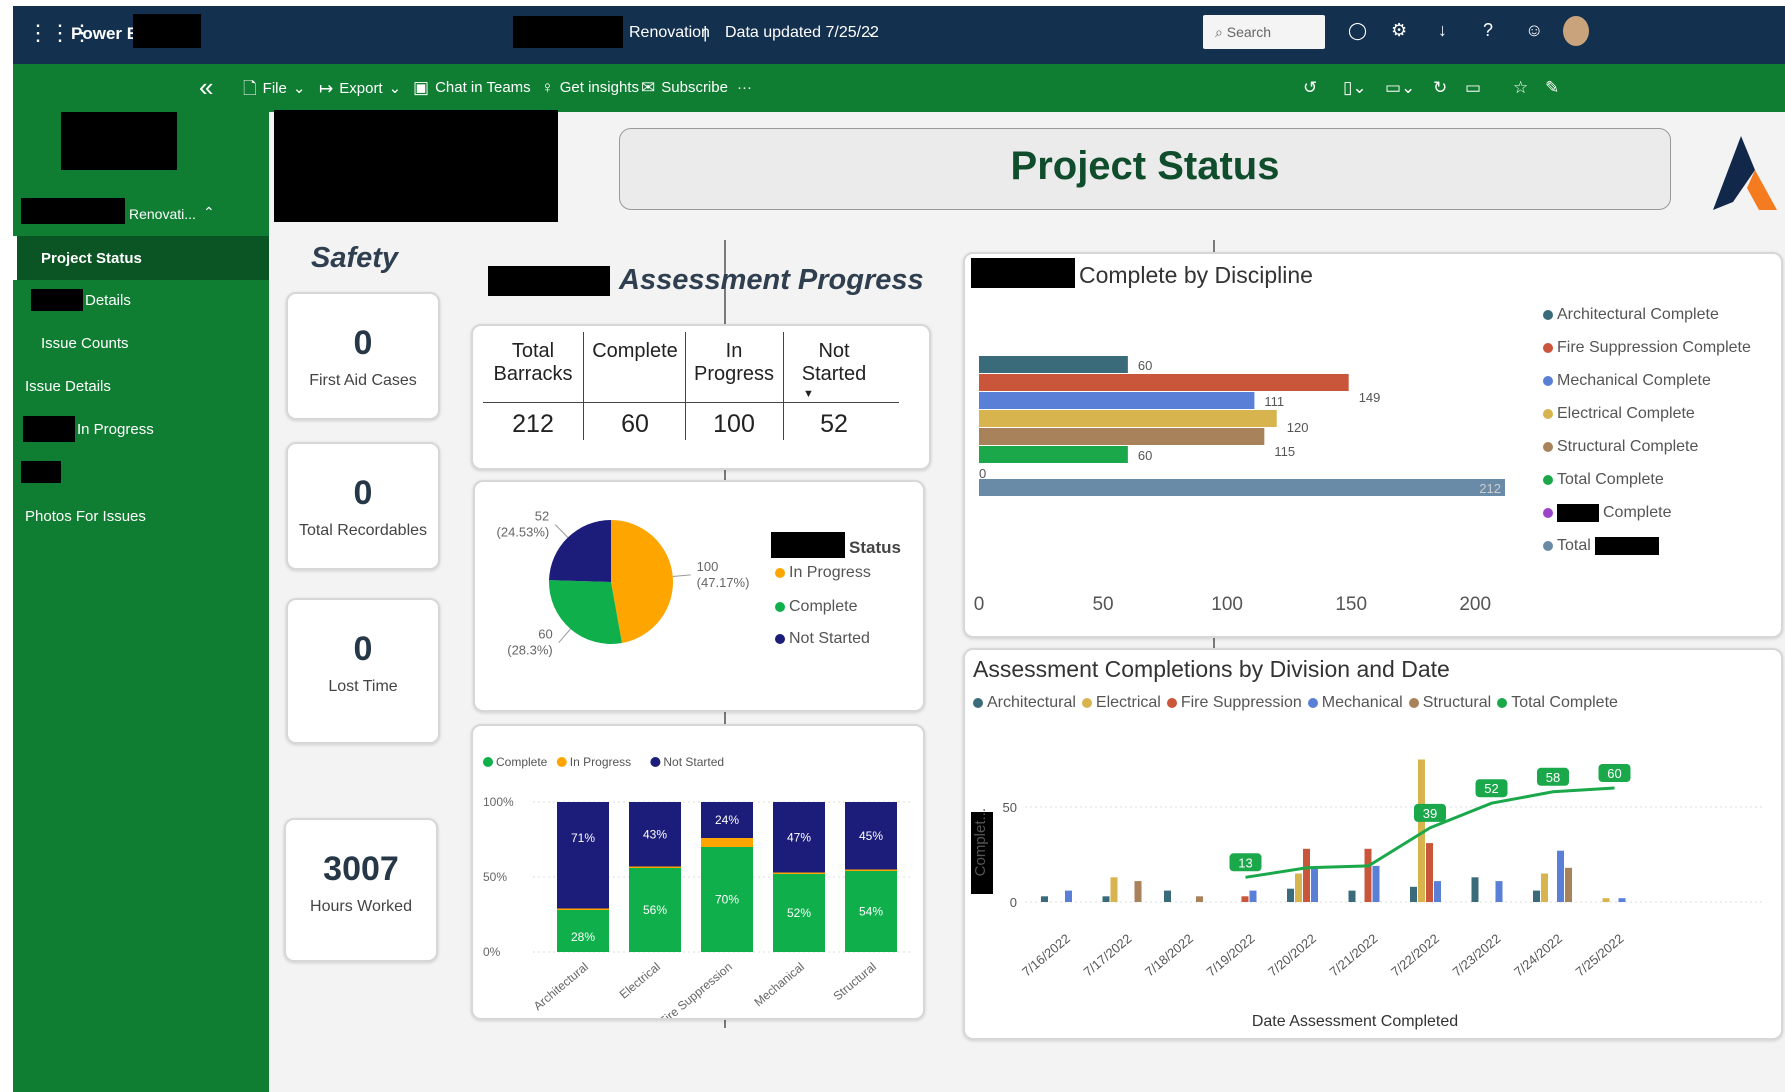  I want to click on bar-fire-suppression-complete, so click(1164, 382).